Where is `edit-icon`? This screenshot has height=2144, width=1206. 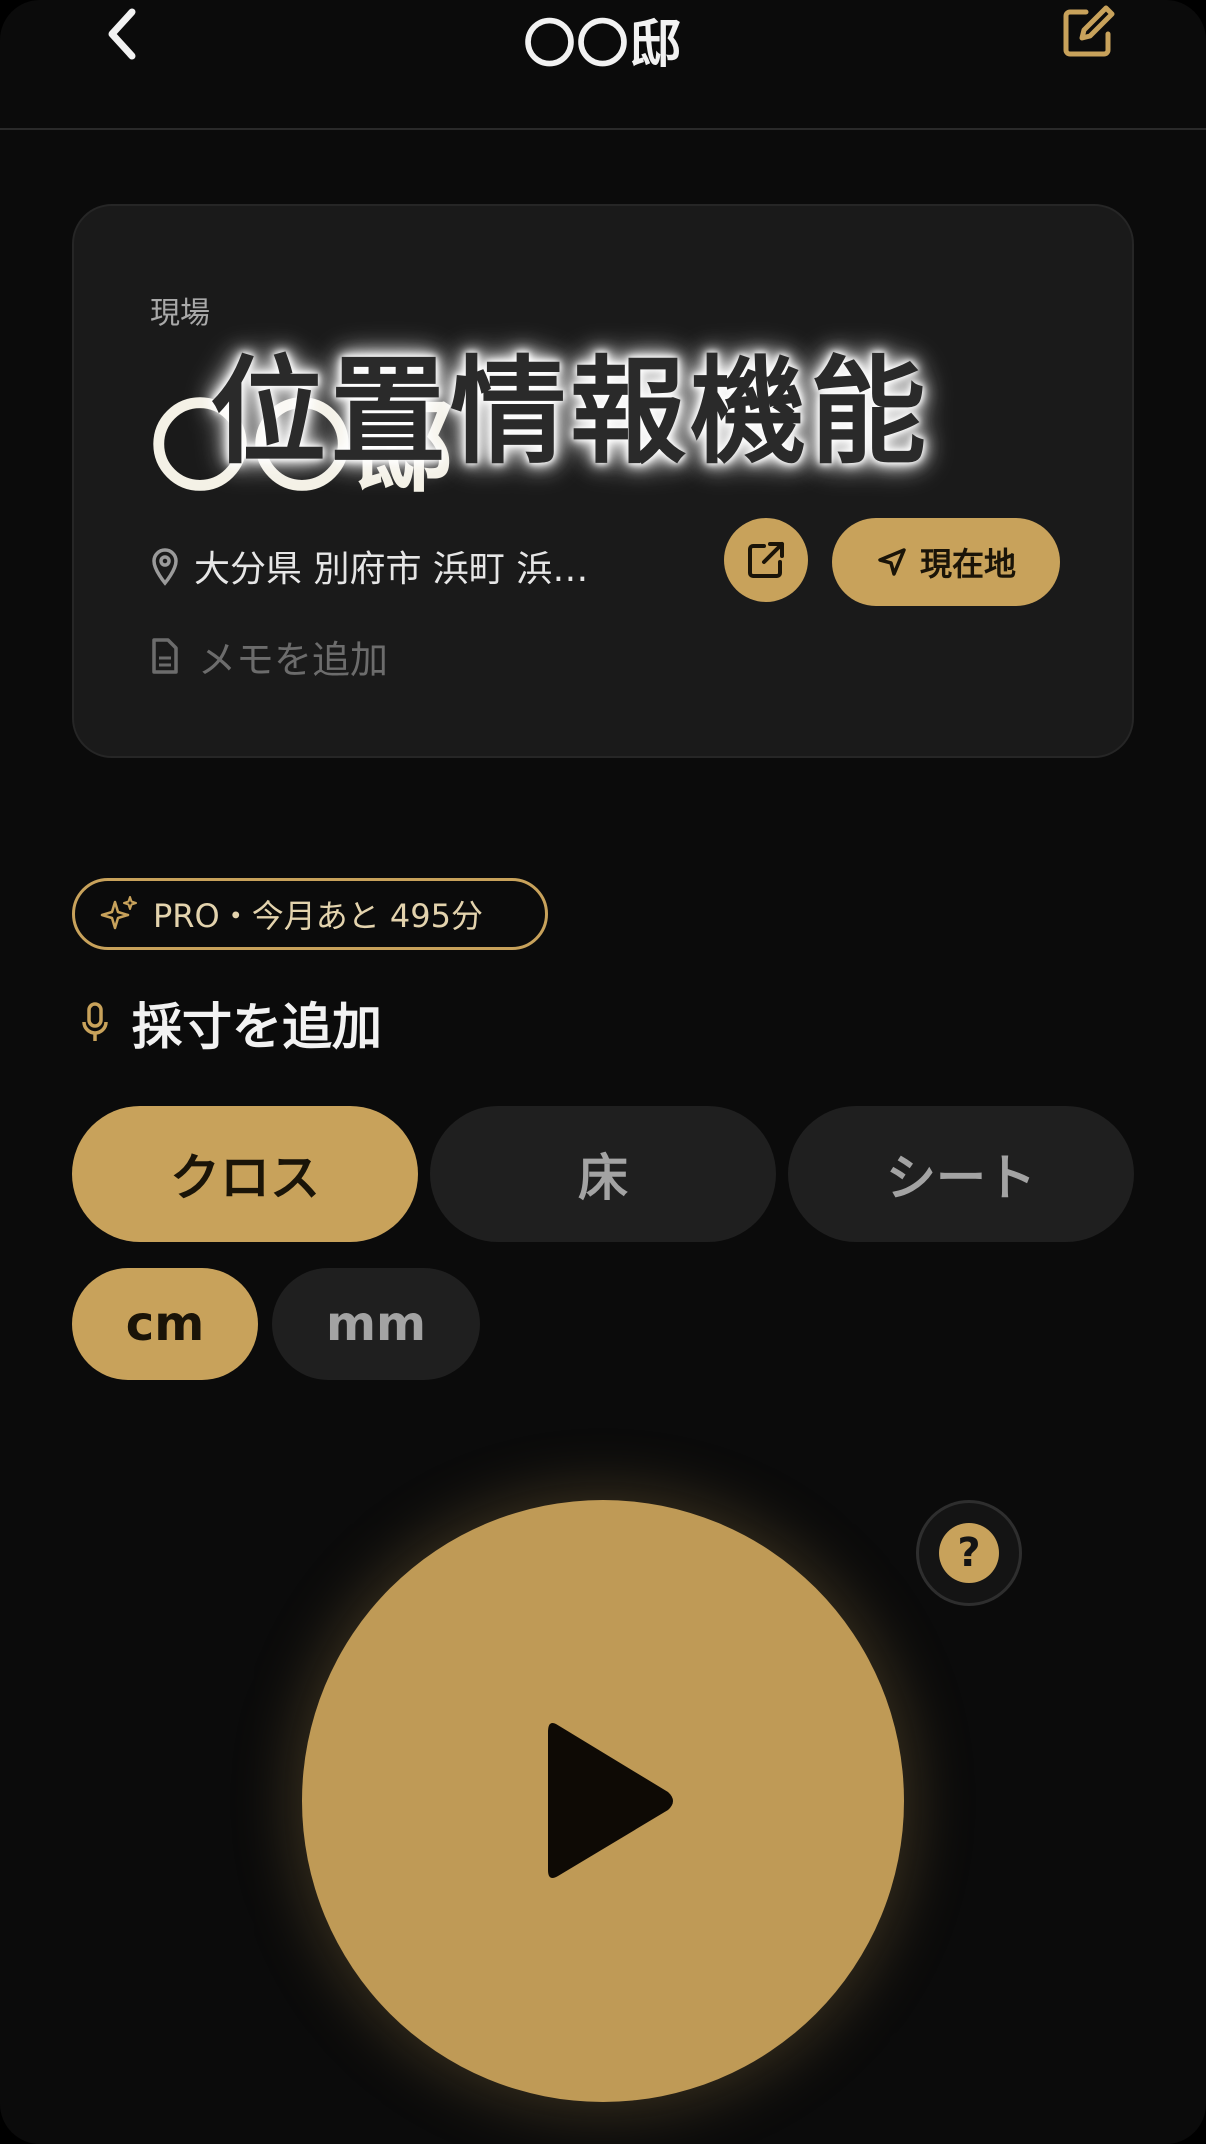
edit-icon is located at coordinates (1089, 31).